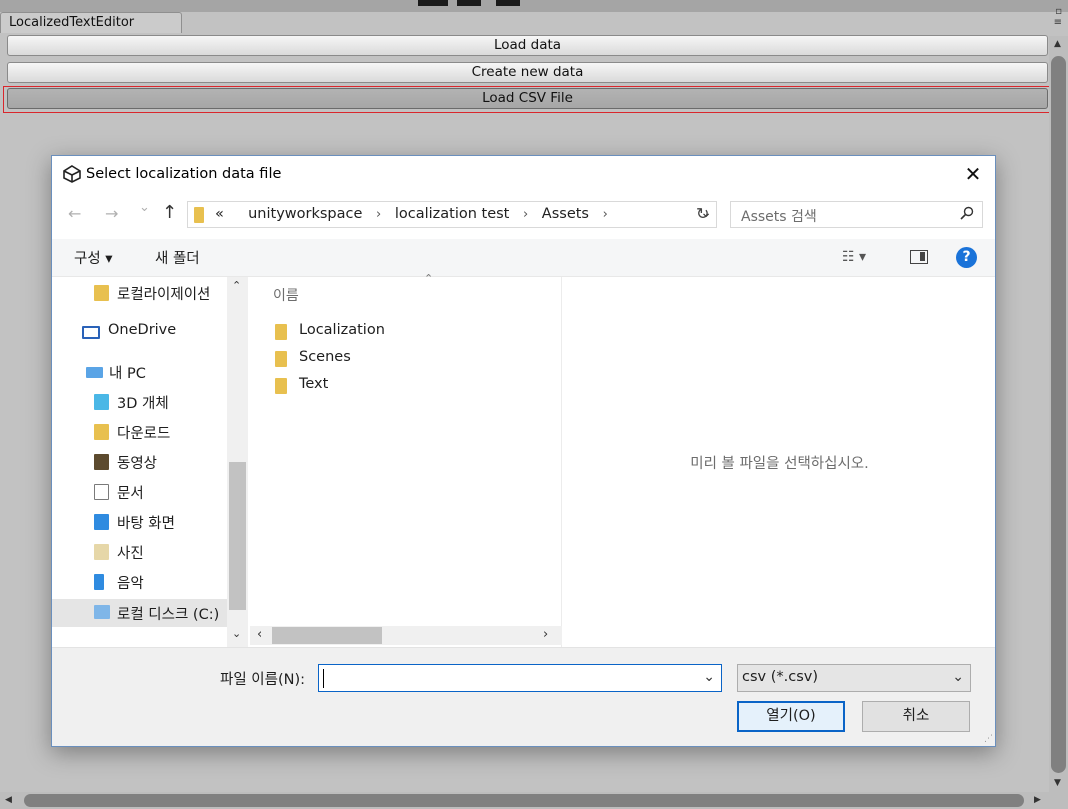 This screenshot has width=1068, height=809. I want to click on 3d-objects-icon, so click(101, 402).